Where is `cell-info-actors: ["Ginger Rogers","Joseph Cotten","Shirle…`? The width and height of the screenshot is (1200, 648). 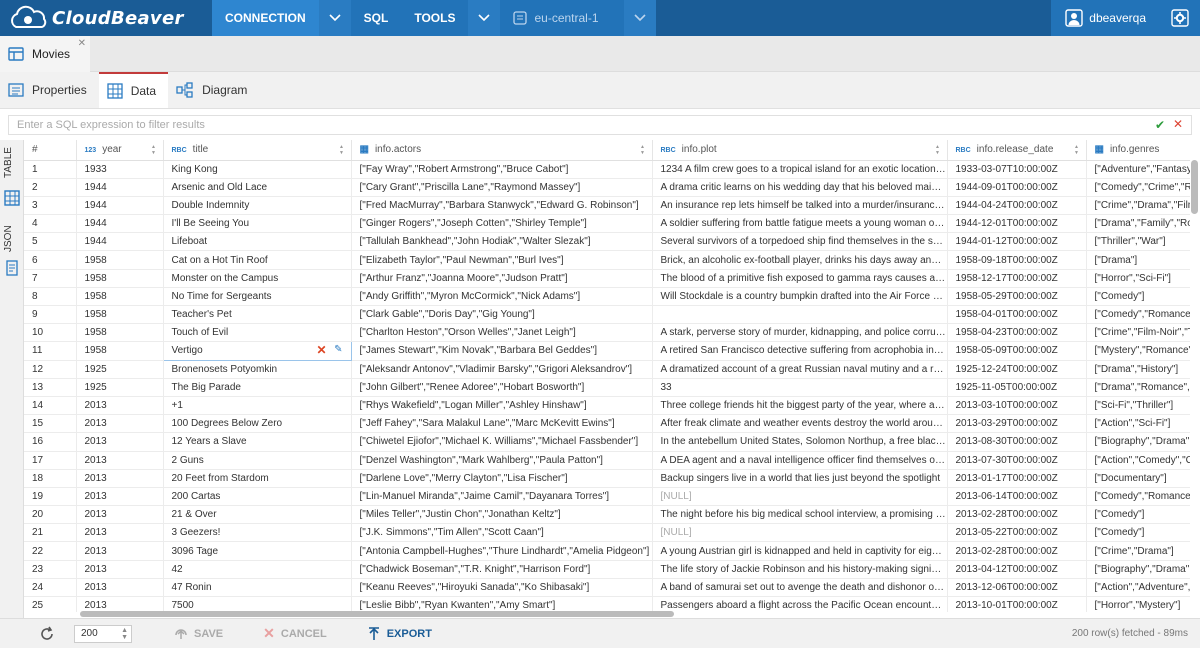 cell-info-actors: ["Ginger Rogers","Joseph Cotten","Shirle… is located at coordinates (502, 224).